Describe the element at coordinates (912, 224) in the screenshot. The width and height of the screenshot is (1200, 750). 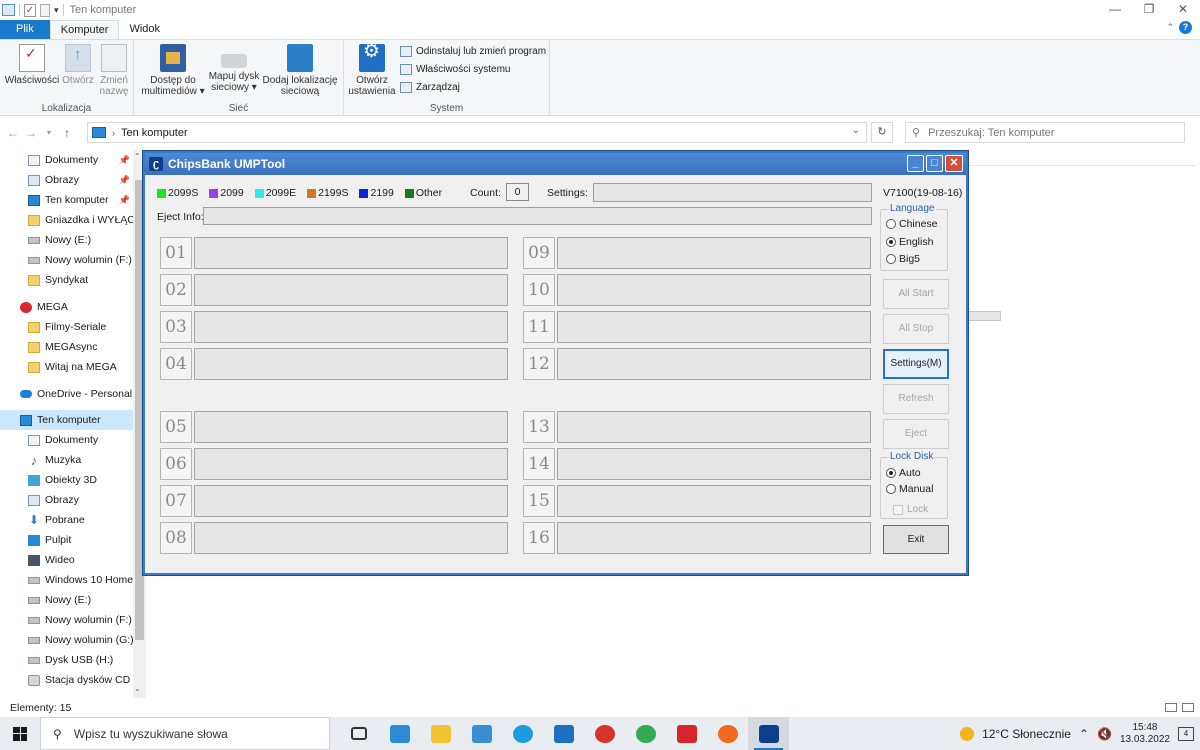
I see `language-radio-chinese: Chinese` at that location.